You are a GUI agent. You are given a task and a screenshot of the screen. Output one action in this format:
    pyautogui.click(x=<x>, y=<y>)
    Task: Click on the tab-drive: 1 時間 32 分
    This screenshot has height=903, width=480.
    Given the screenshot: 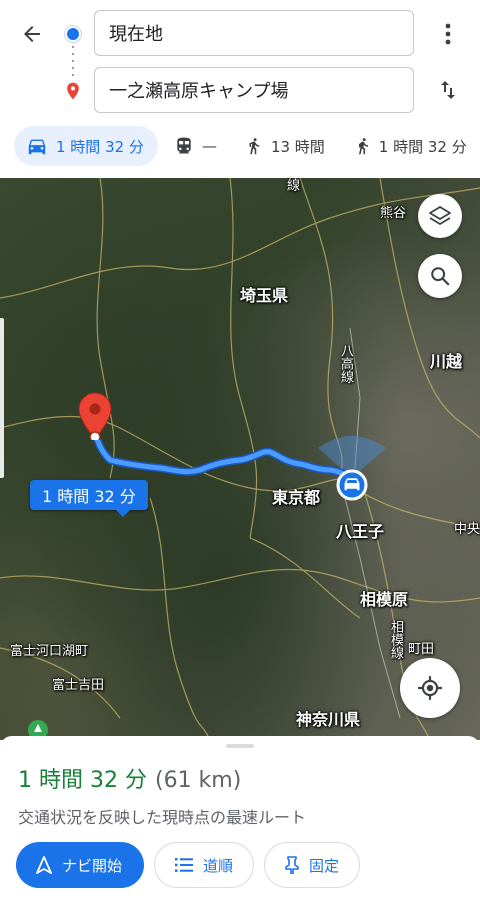 What is the action you would take?
    pyautogui.click(x=86, y=146)
    